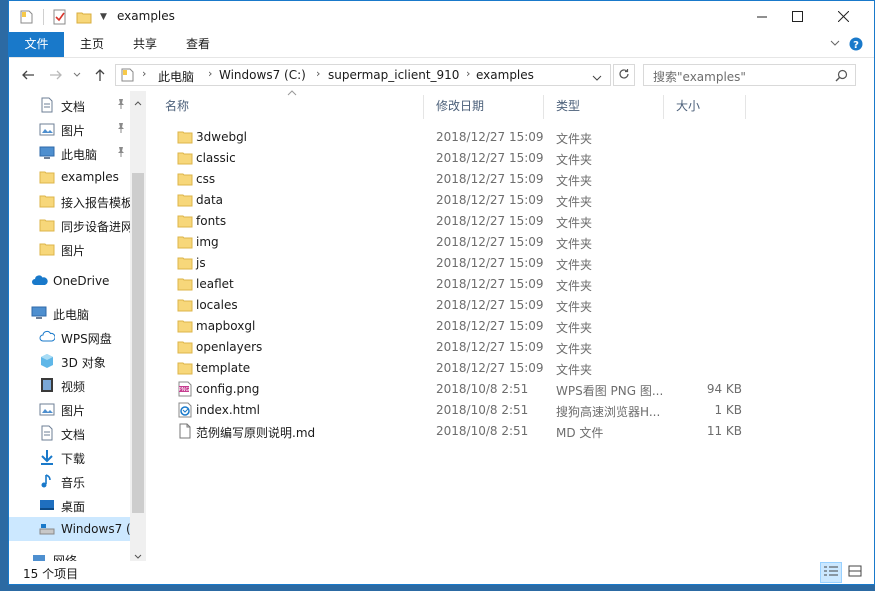 The height and width of the screenshot is (591, 875). I want to click on scroll-down-arrow-icon, so click(138, 555).